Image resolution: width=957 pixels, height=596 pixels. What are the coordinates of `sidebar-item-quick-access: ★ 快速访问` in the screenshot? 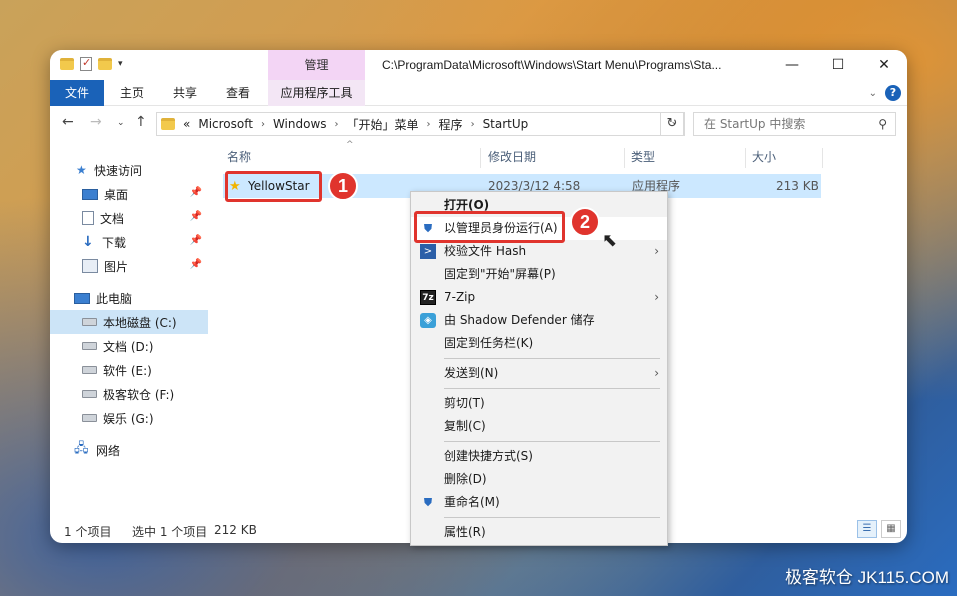 It's located at (129, 170).